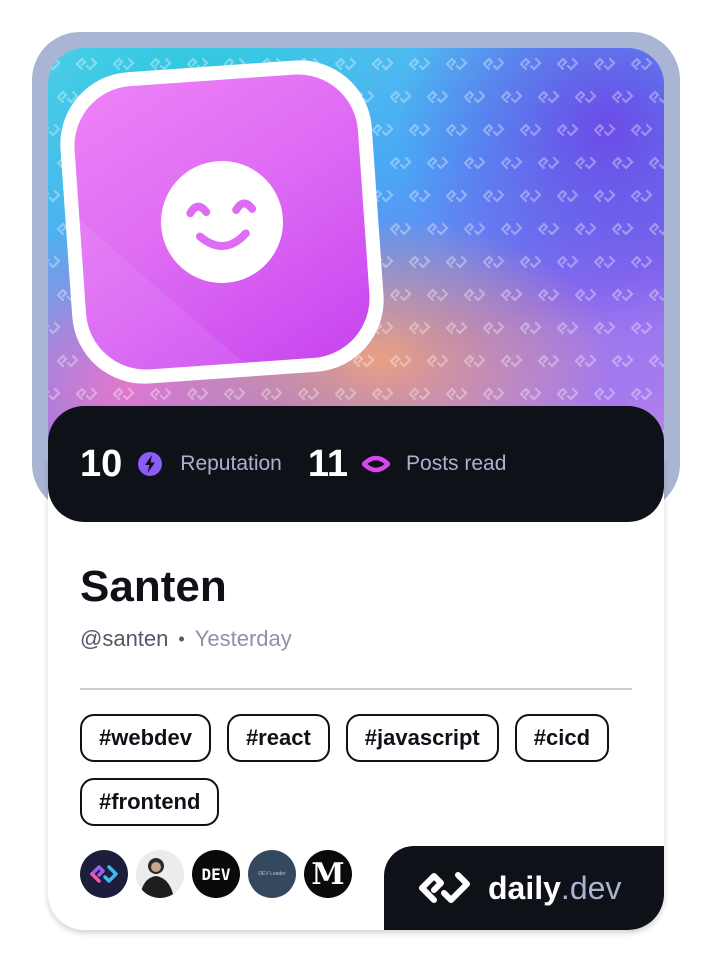  Describe the element at coordinates (145, 738) in the screenshot. I see `tag-webdev: #webdev` at that location.